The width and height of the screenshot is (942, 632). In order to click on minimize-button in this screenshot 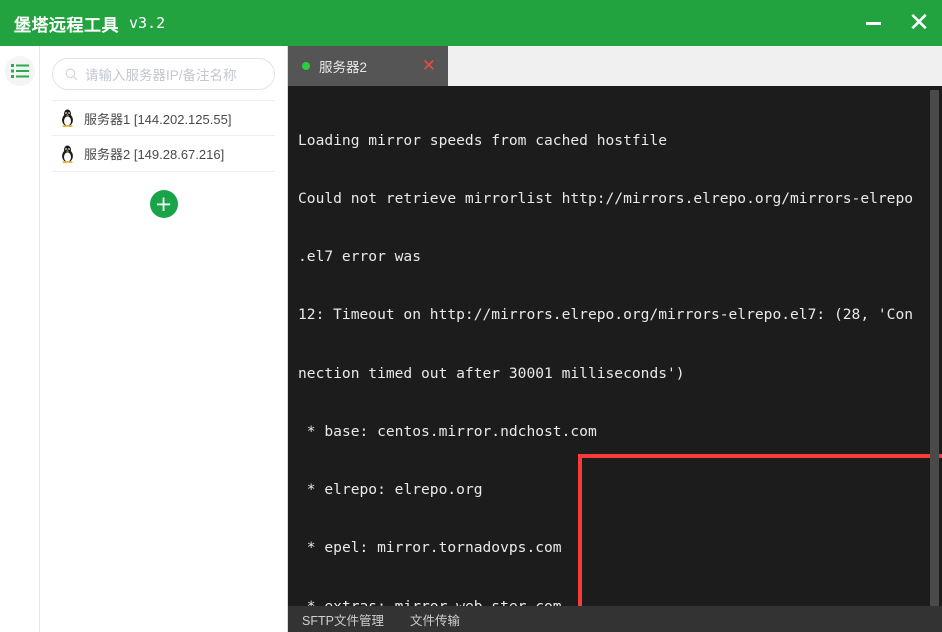, I will do `click(873, 23)`.